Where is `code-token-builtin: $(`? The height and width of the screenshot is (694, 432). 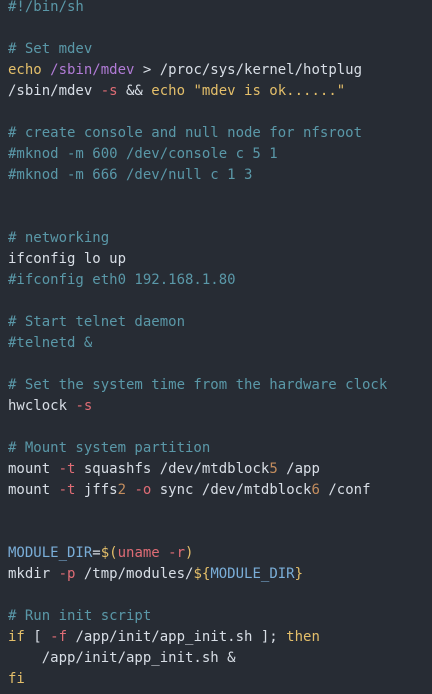
code-token-builtin: $( is located at coordinates (109, 553).